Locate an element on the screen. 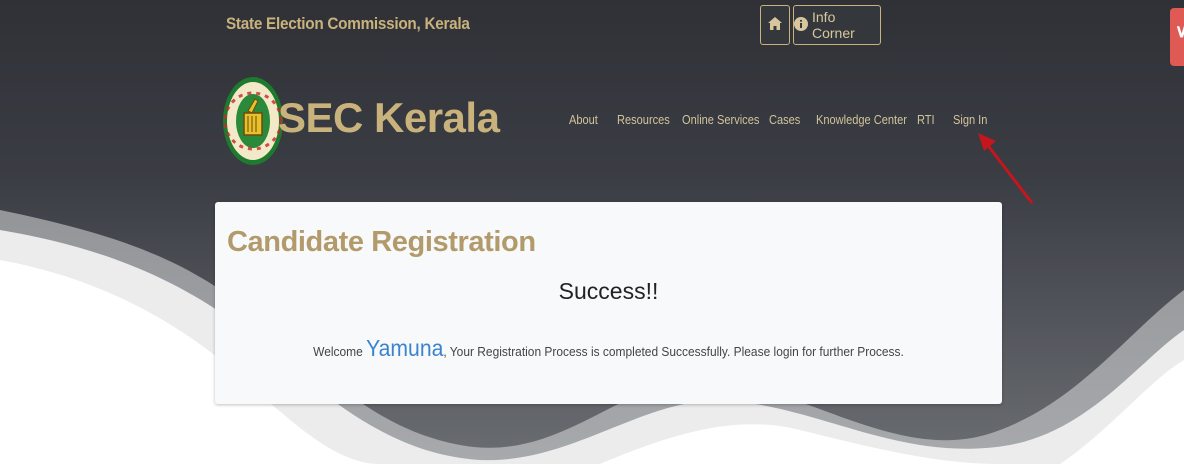  nav-rti: RTI is located at coordinates (926, 119).